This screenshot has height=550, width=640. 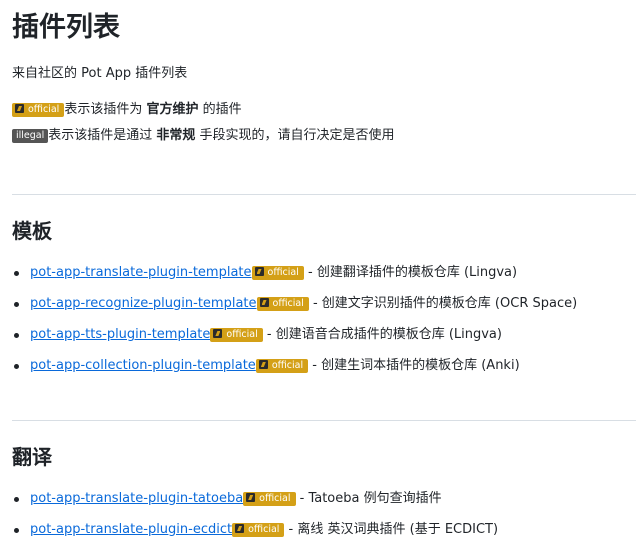 What do you see at coordinates (30, 136) in the screenshot?
I see `illegal-badge: illegal` at bounding box center [30, 136].